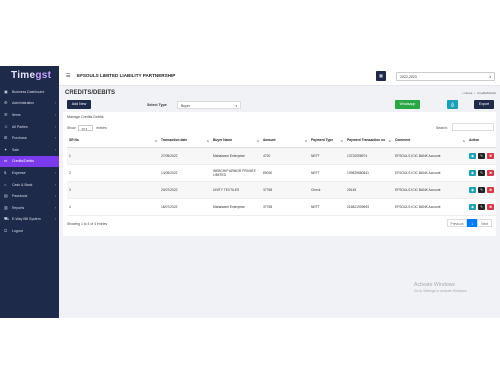  Describe the element at coordinates (185, 105) in the screenshot. I see `select-type-value: Buyer` at that location.